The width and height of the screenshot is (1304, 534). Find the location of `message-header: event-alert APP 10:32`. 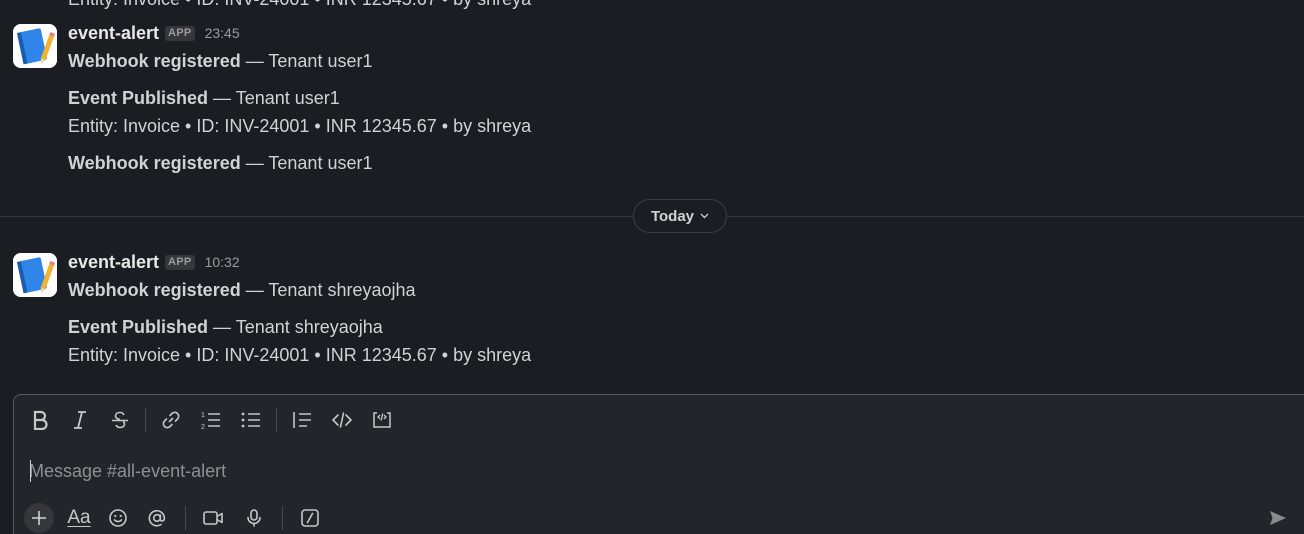

message-header: event-alert APP 10:32 is located at coordinates (154, 262).